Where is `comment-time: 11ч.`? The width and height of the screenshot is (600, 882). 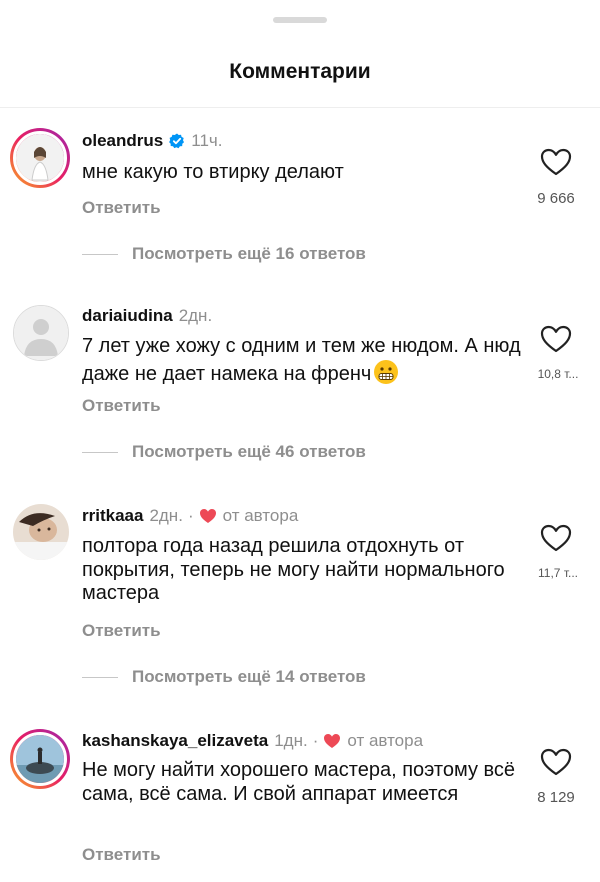 comment-time: 11ч. is located at coordinates (207, 140).